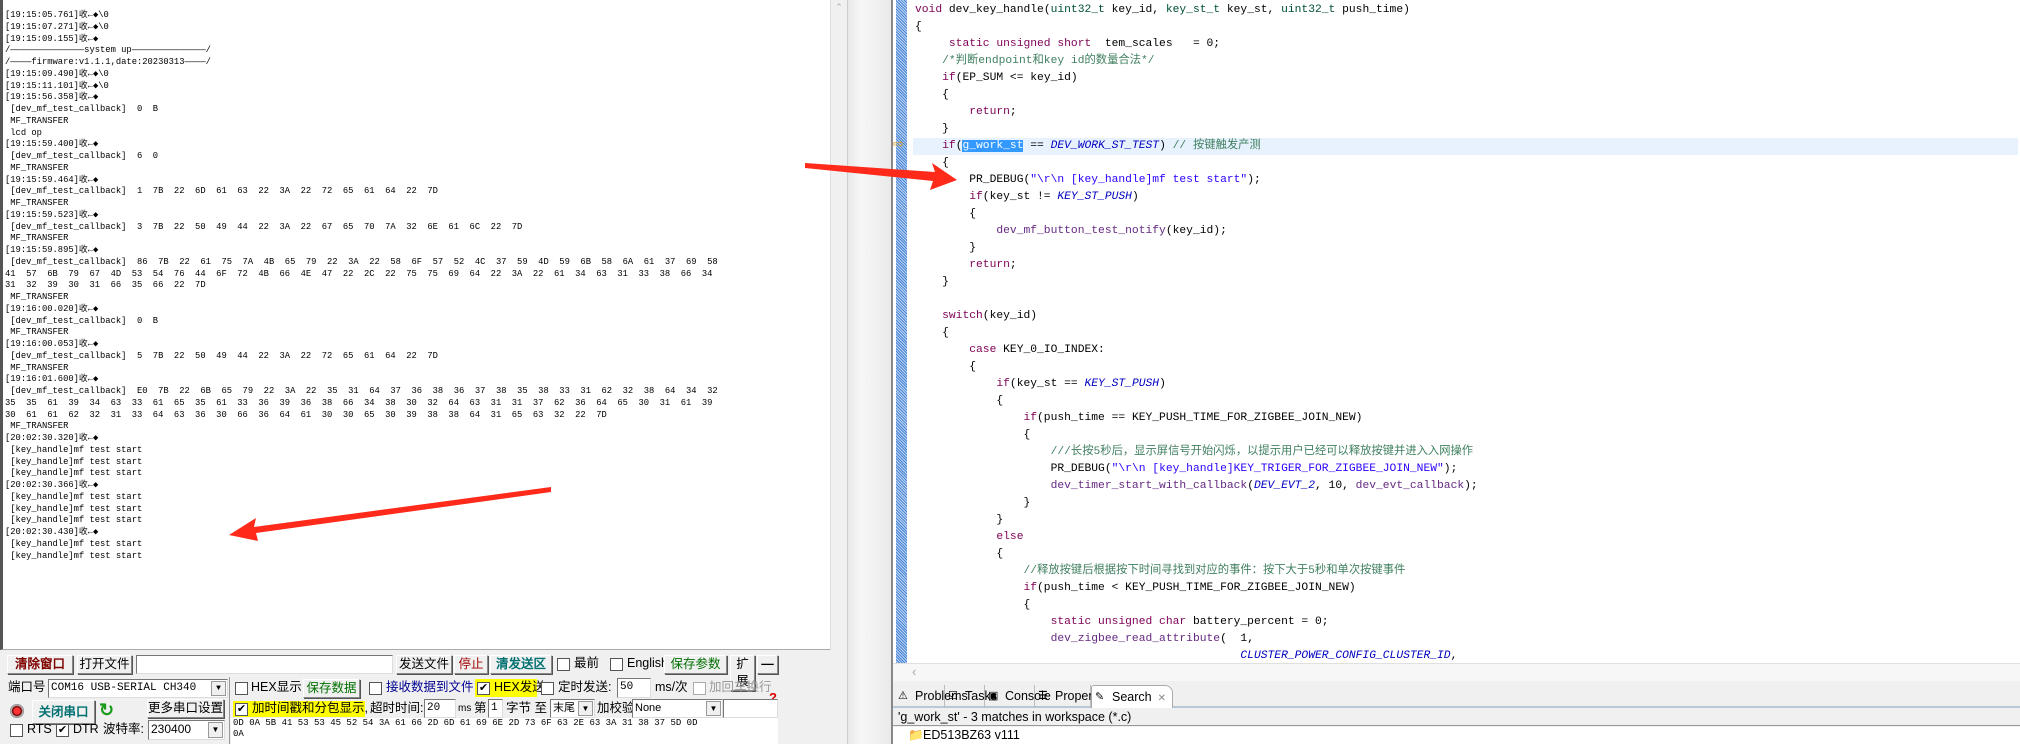 The image size is (2020, 744). I want to click on code-line: dev_zigbee_read_attribute( 1,, so click(1466, 639).